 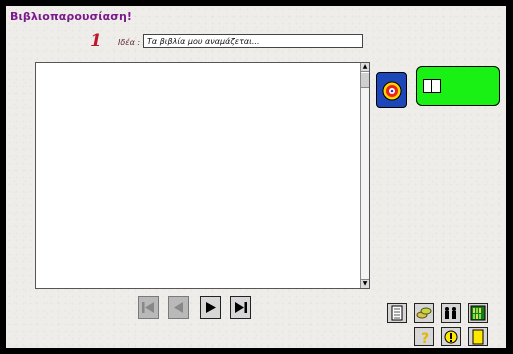 I want to click on previous-page-icon, so click(x=178, y=307).